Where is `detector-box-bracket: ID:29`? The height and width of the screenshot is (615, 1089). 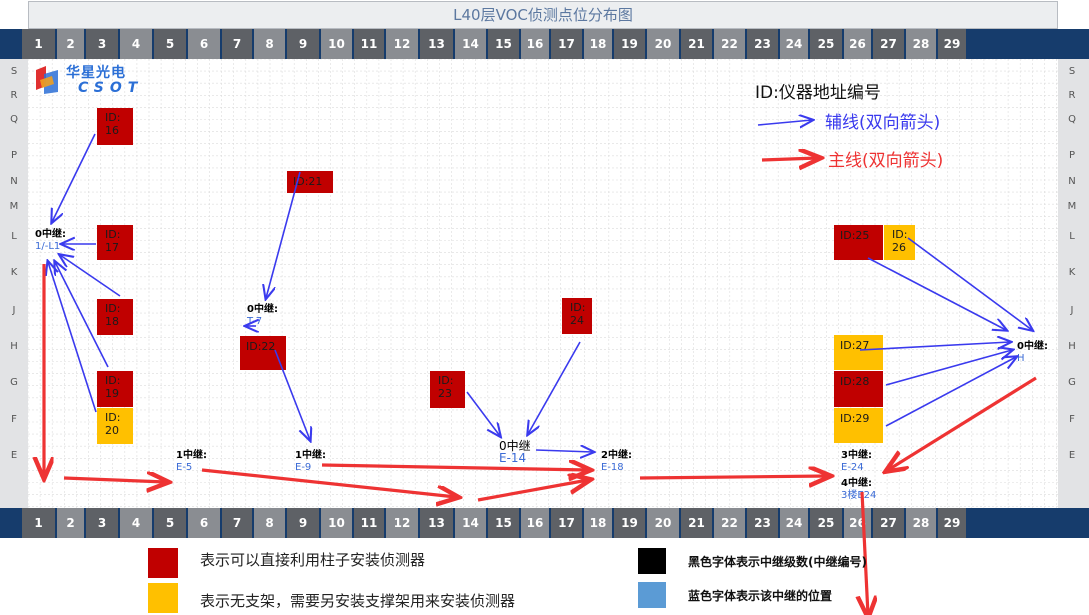 detector-box-bracket: ID:29 is located at coordinates (858, 425).